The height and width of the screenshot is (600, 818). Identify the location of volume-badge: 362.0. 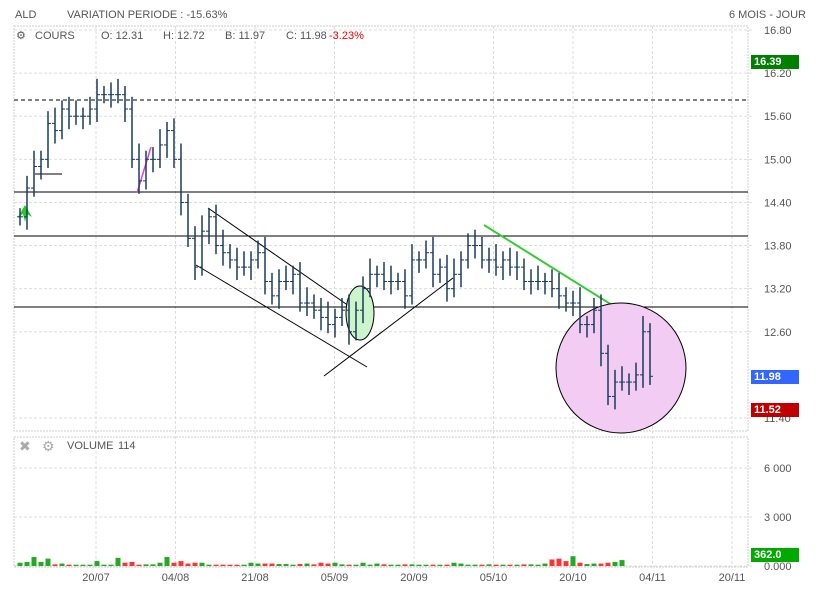
(775, 555).